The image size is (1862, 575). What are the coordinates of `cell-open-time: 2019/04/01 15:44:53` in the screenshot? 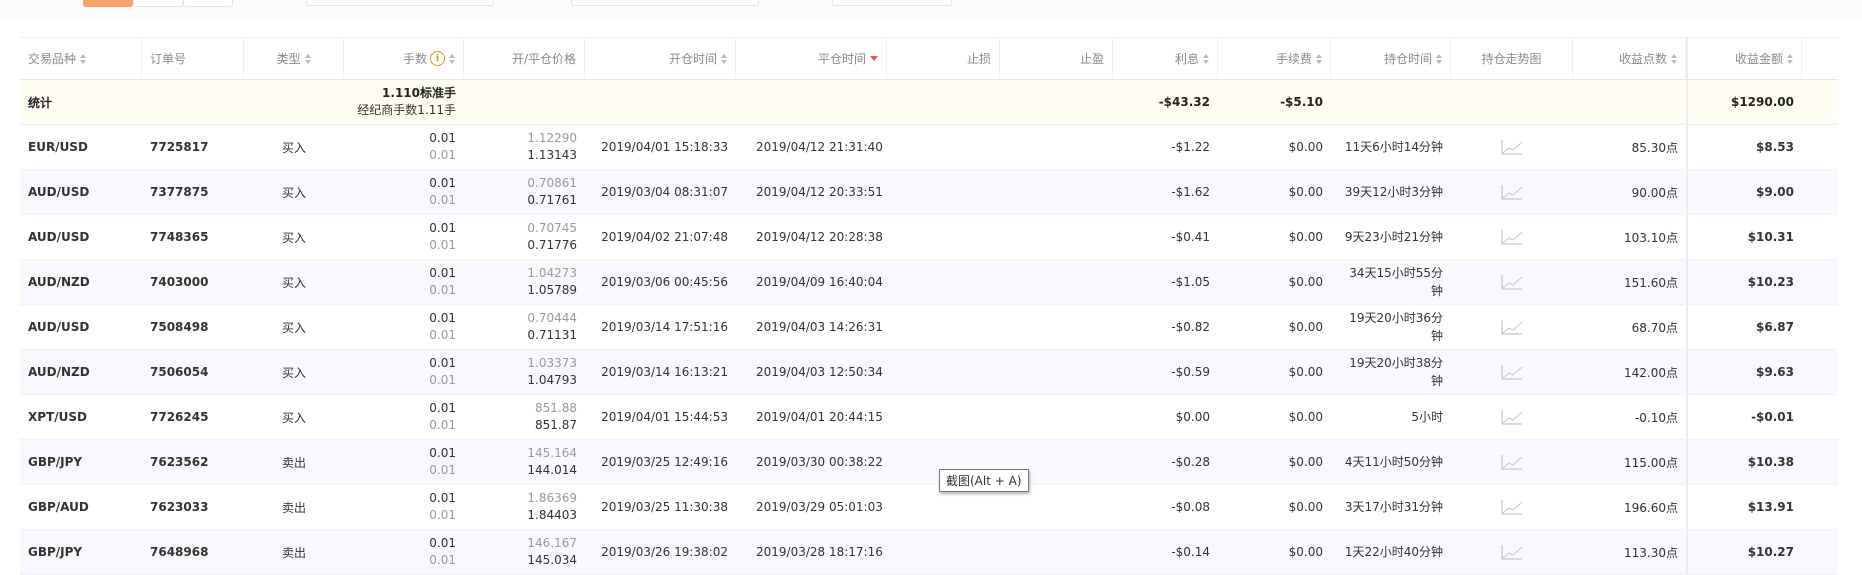 It's located at (664, 417).